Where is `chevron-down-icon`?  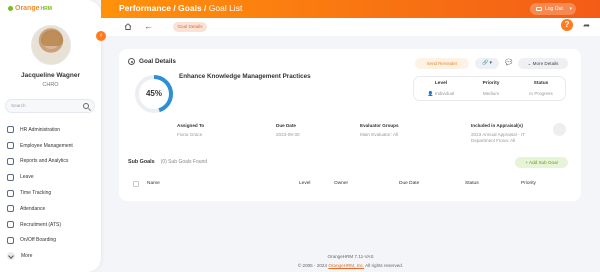 chevron-down-icon is located at coordinates (11, 256).